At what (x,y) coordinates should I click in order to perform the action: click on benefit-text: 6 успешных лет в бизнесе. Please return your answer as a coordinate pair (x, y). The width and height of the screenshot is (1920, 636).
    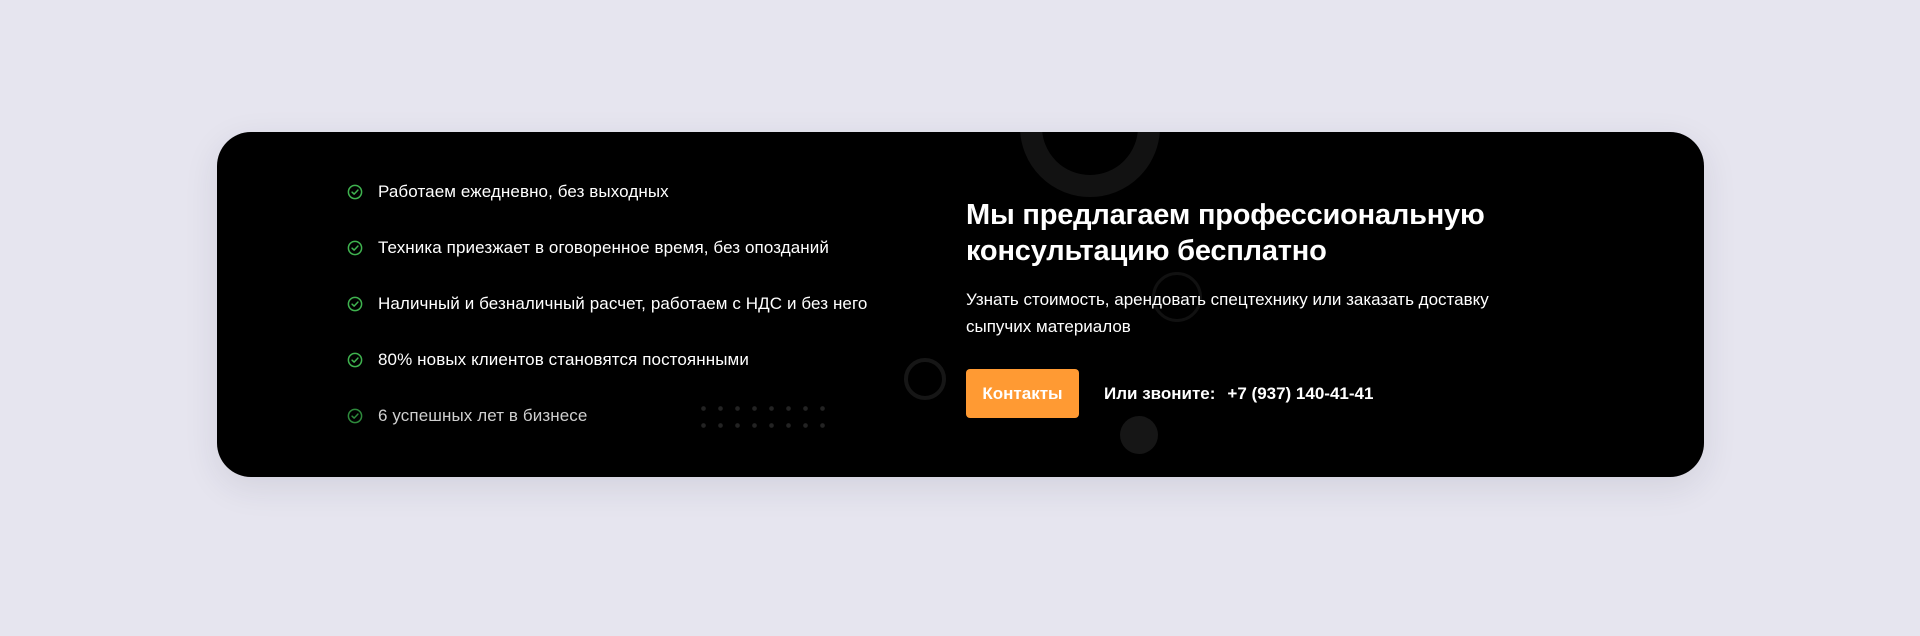
    Looking at the image, I should click on (483, 415).